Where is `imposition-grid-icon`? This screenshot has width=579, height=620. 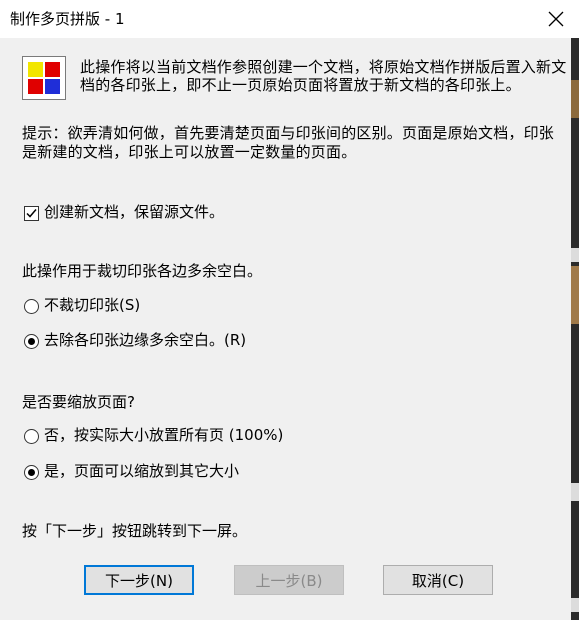
imposition-grid-icon is located at coordinates (44, 78).